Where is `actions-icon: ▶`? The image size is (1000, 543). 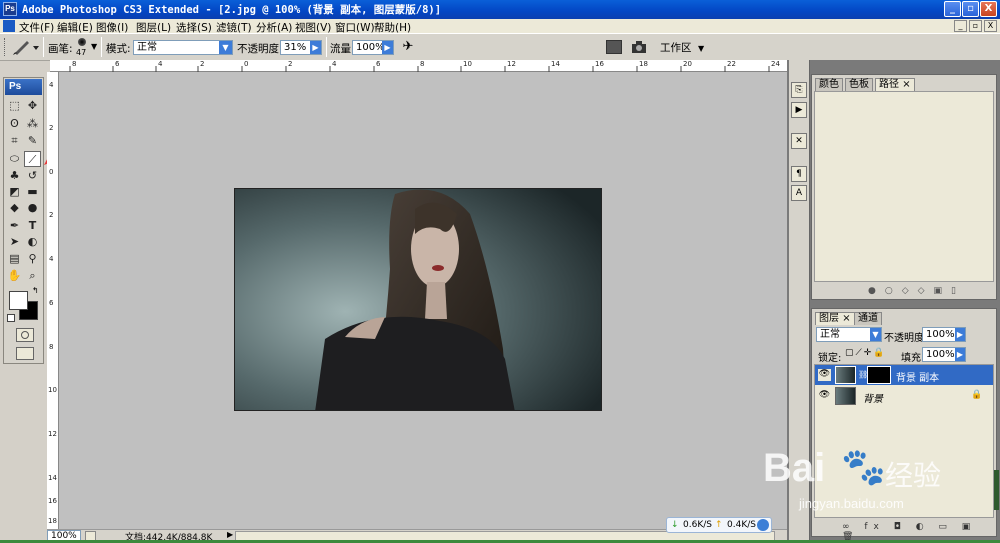
actions-icon: ▶ is located at coordinates (799, 110).